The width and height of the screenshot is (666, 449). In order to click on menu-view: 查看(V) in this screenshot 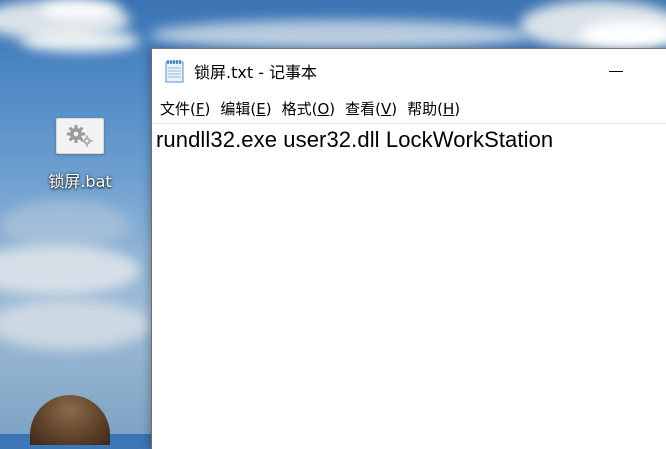, I will do `click(373, 108)`.